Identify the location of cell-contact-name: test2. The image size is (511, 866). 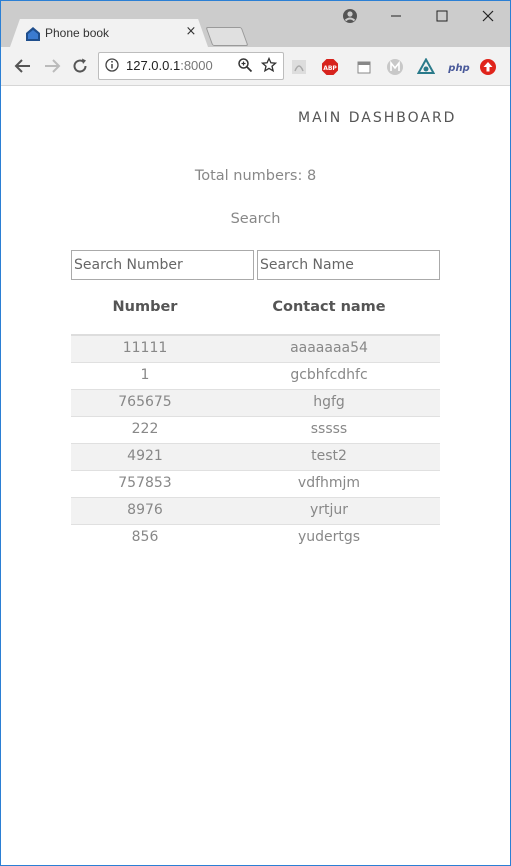
(329, 456).